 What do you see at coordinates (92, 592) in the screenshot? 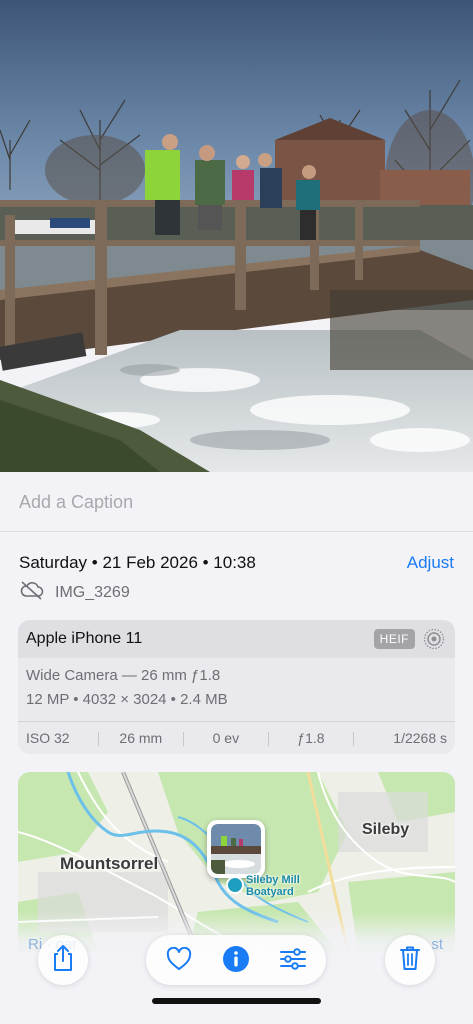
I see `filename: IMG_3269` at bounding box center [92, 592].